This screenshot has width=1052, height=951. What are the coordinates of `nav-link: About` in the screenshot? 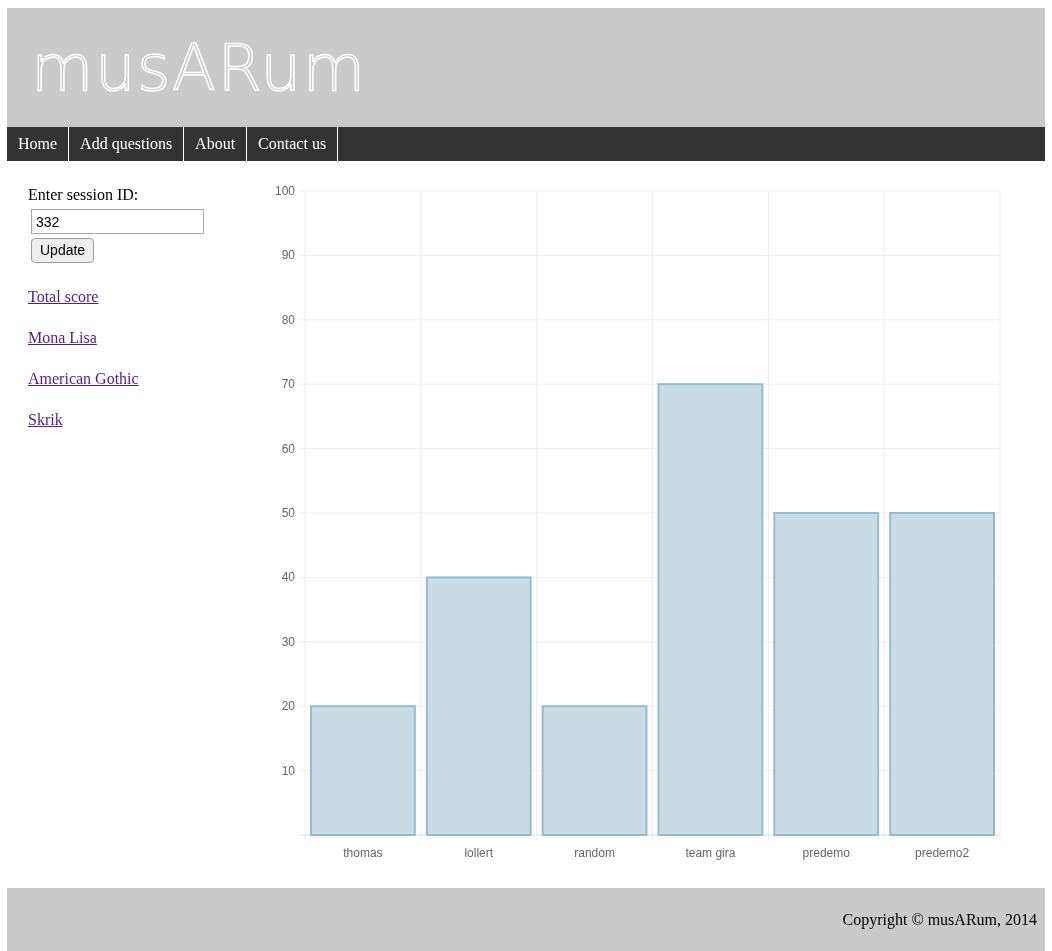 It's located at (216, 144).